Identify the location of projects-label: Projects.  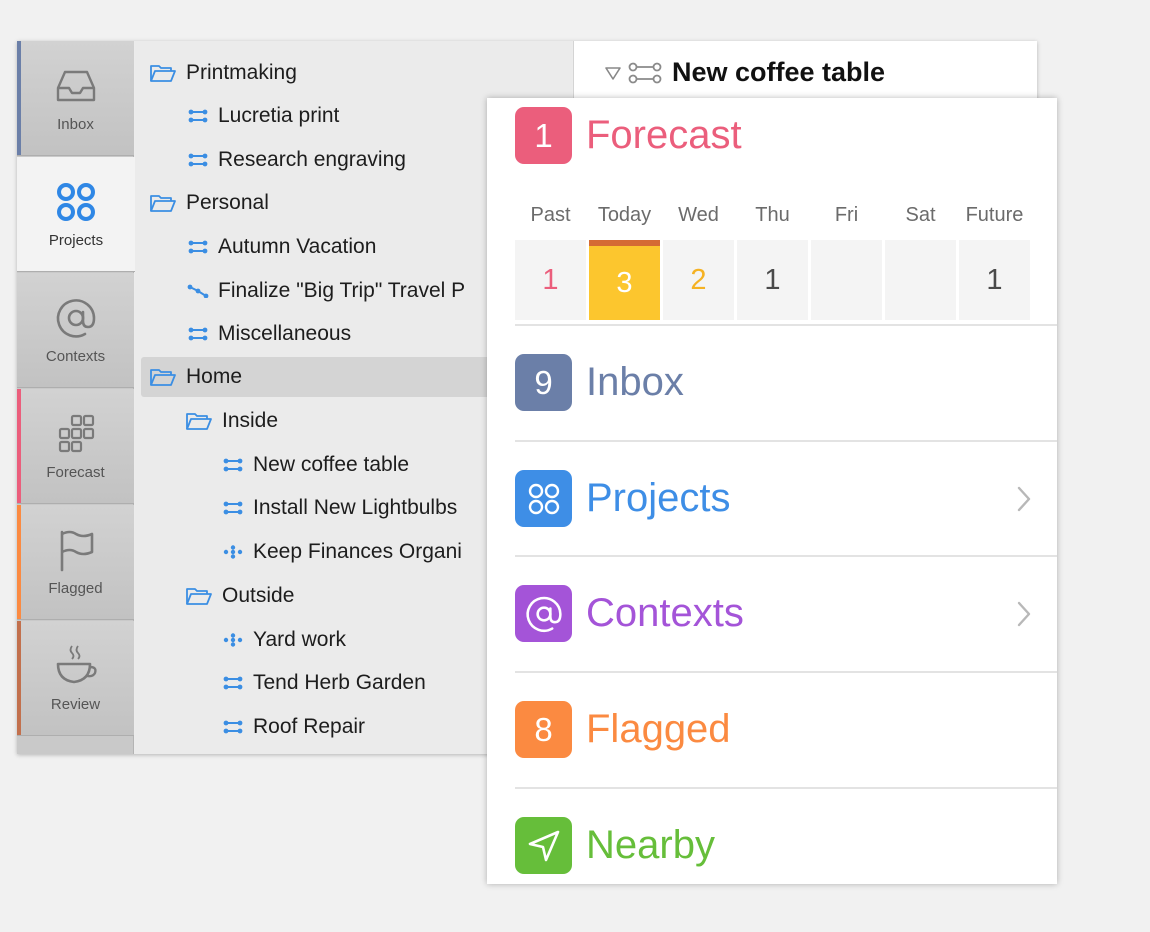
(658, 498).